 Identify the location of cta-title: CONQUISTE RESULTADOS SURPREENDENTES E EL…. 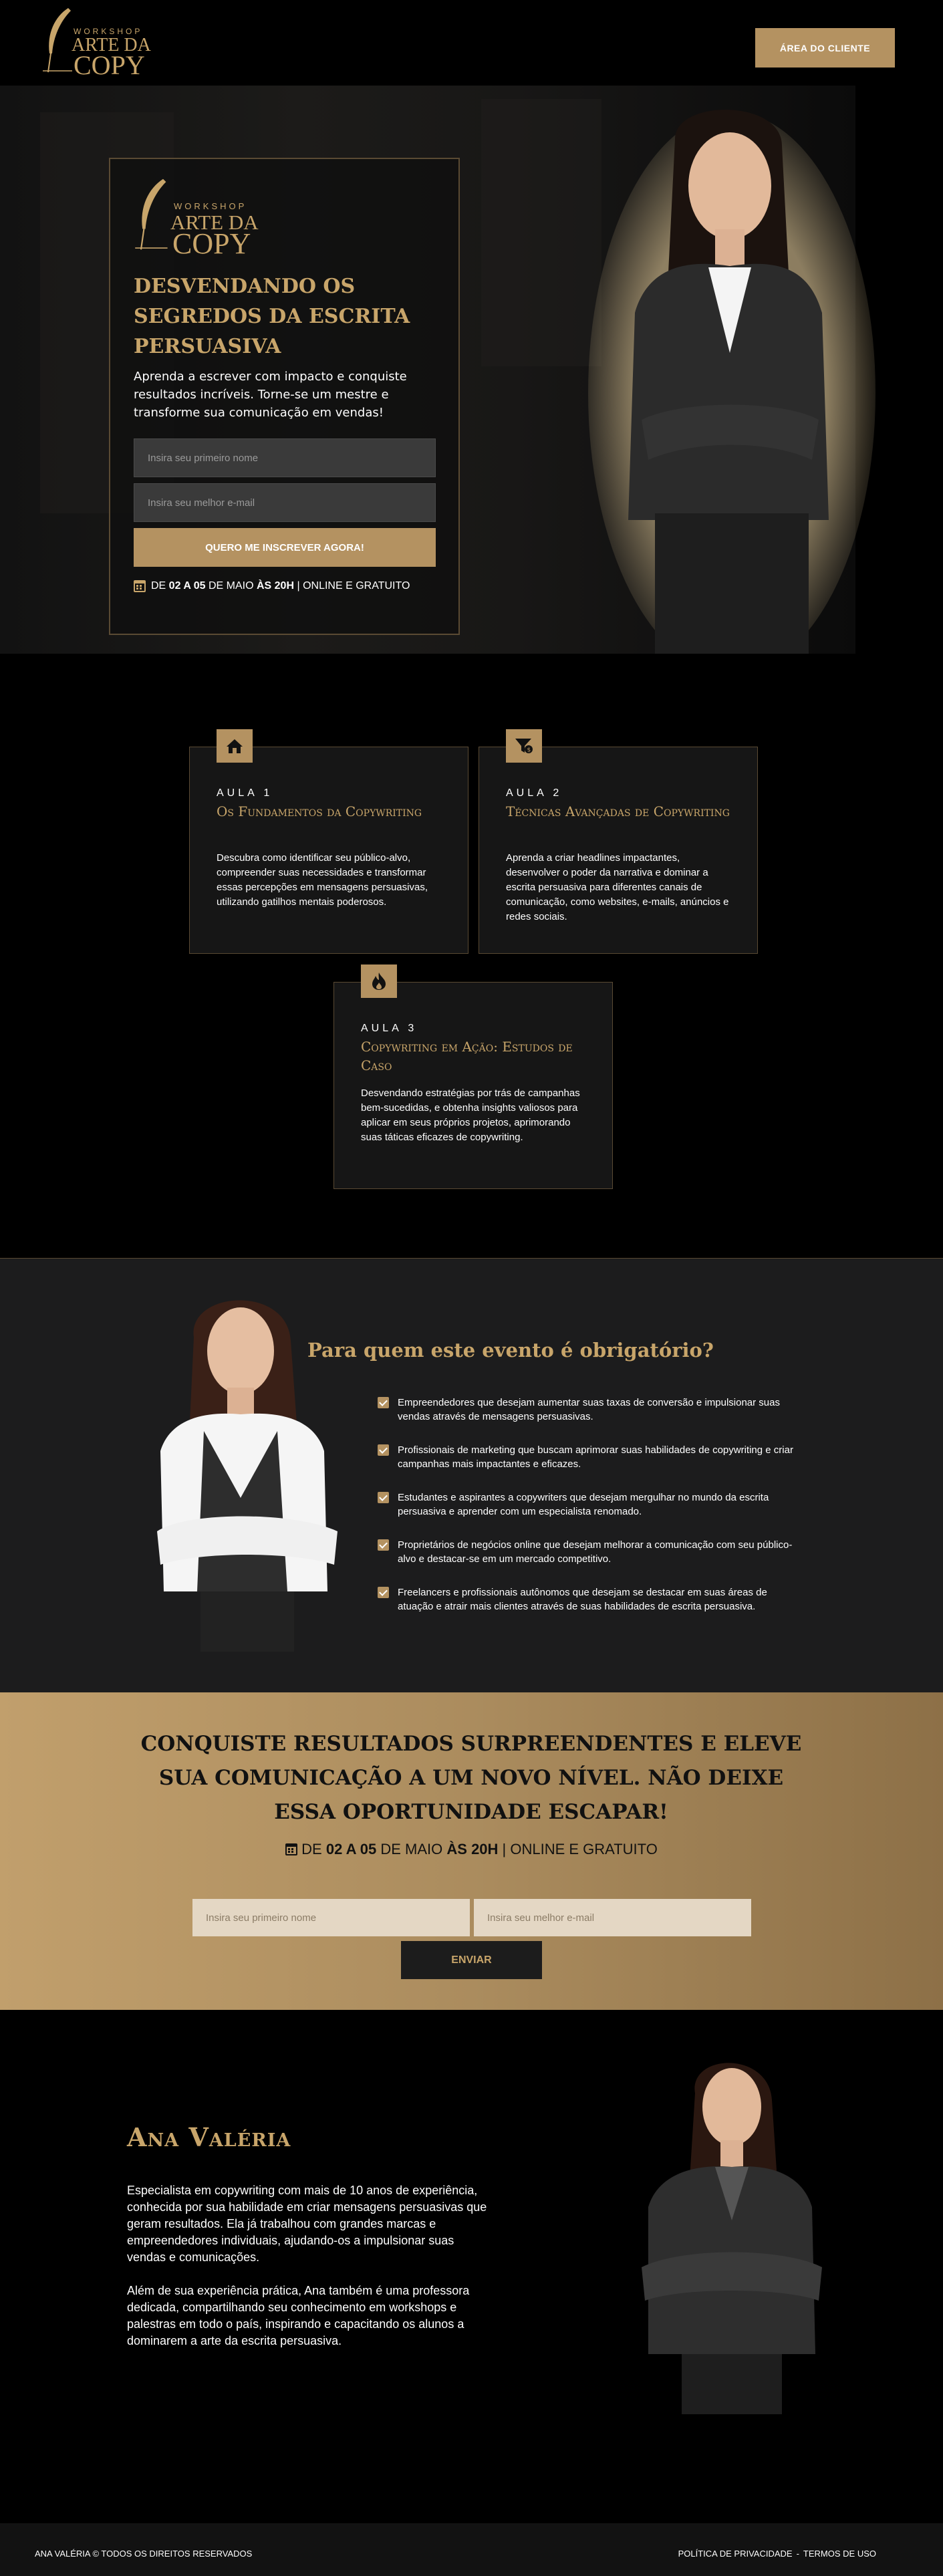
(471, 1778).